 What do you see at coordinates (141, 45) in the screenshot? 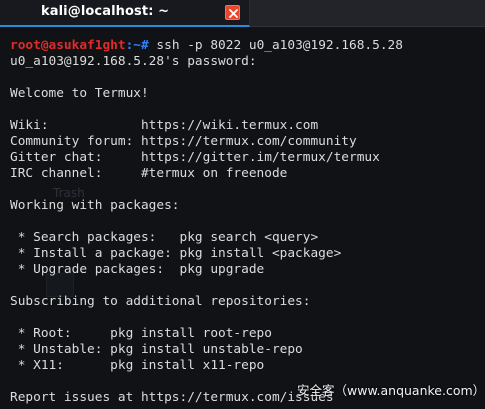
I see `prompt-path: :~#` at bounding box center [141, 45].